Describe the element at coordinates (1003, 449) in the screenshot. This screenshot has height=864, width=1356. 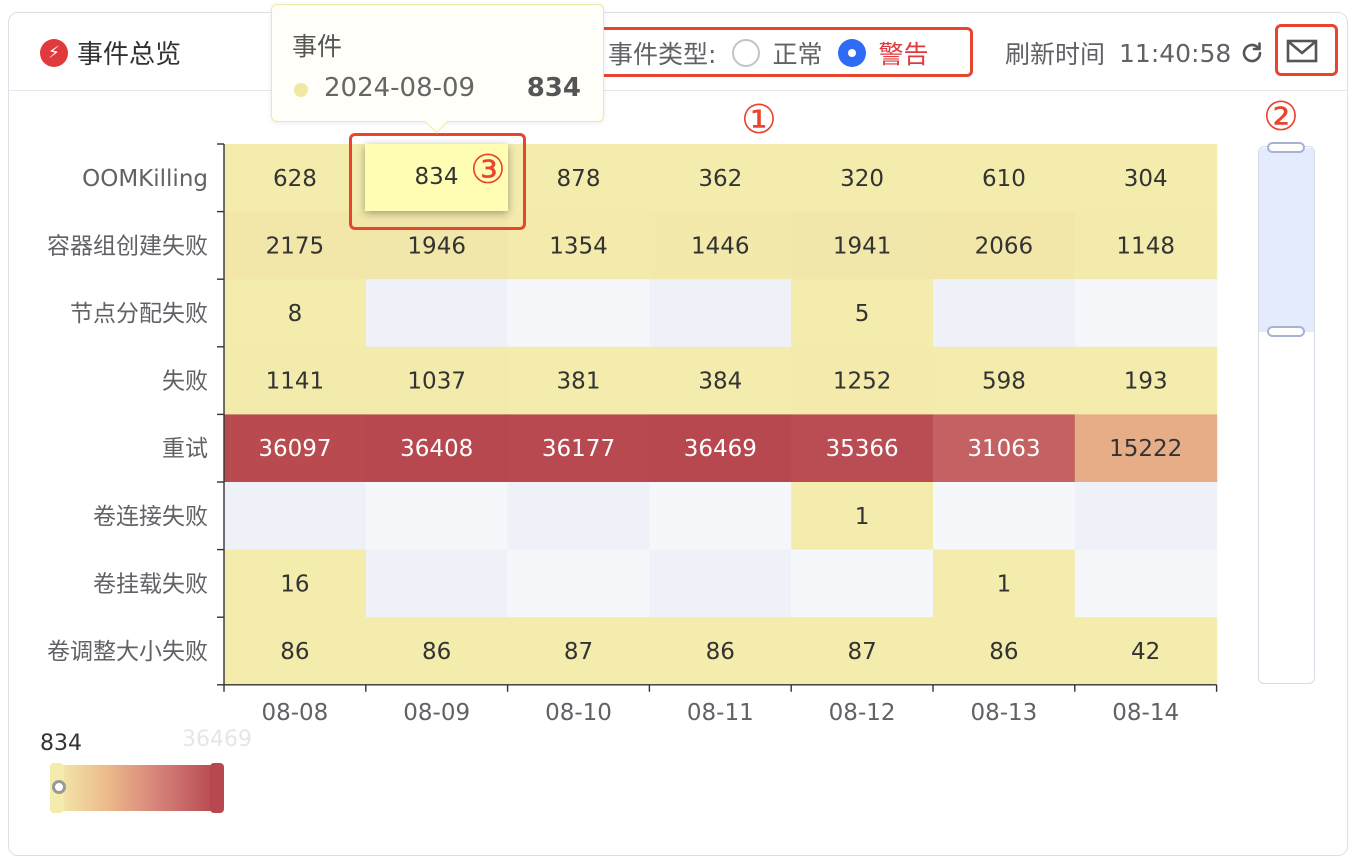
I see `cell-value-label: 31063` at that location.